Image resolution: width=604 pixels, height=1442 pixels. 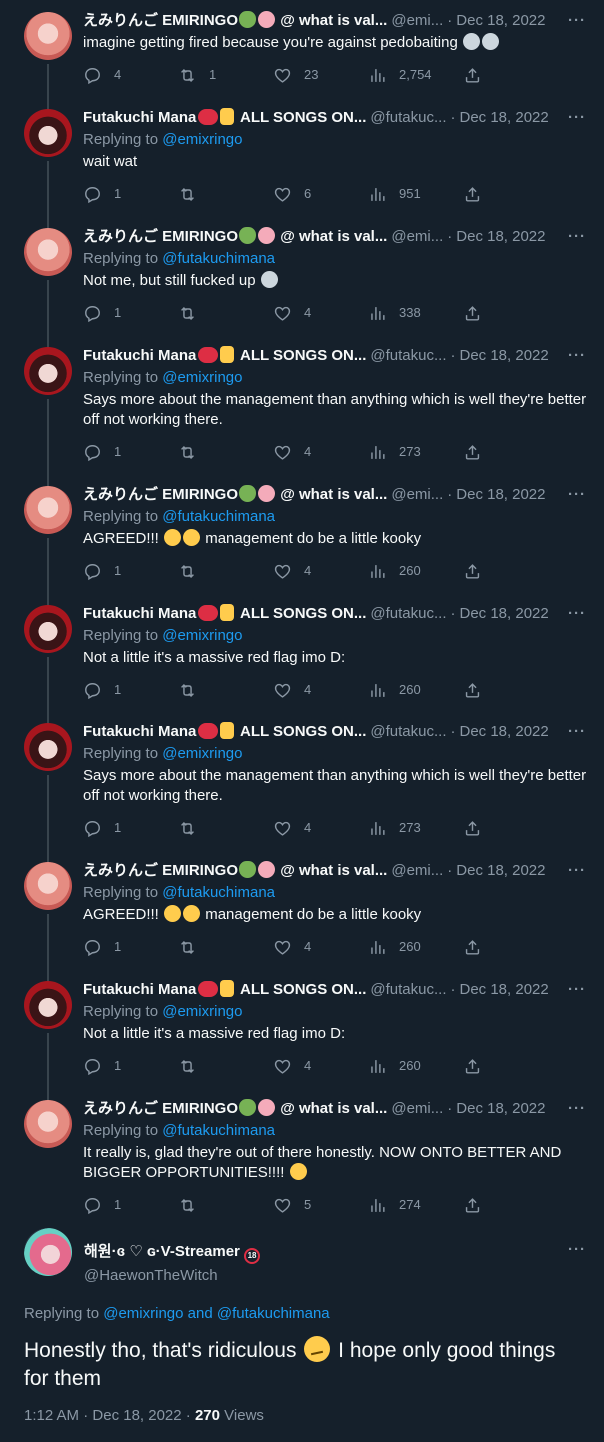 What do you see at coordinates (320, 194) in the screenshot?
I see `like-button: 6` at bounding box center [320, 194].